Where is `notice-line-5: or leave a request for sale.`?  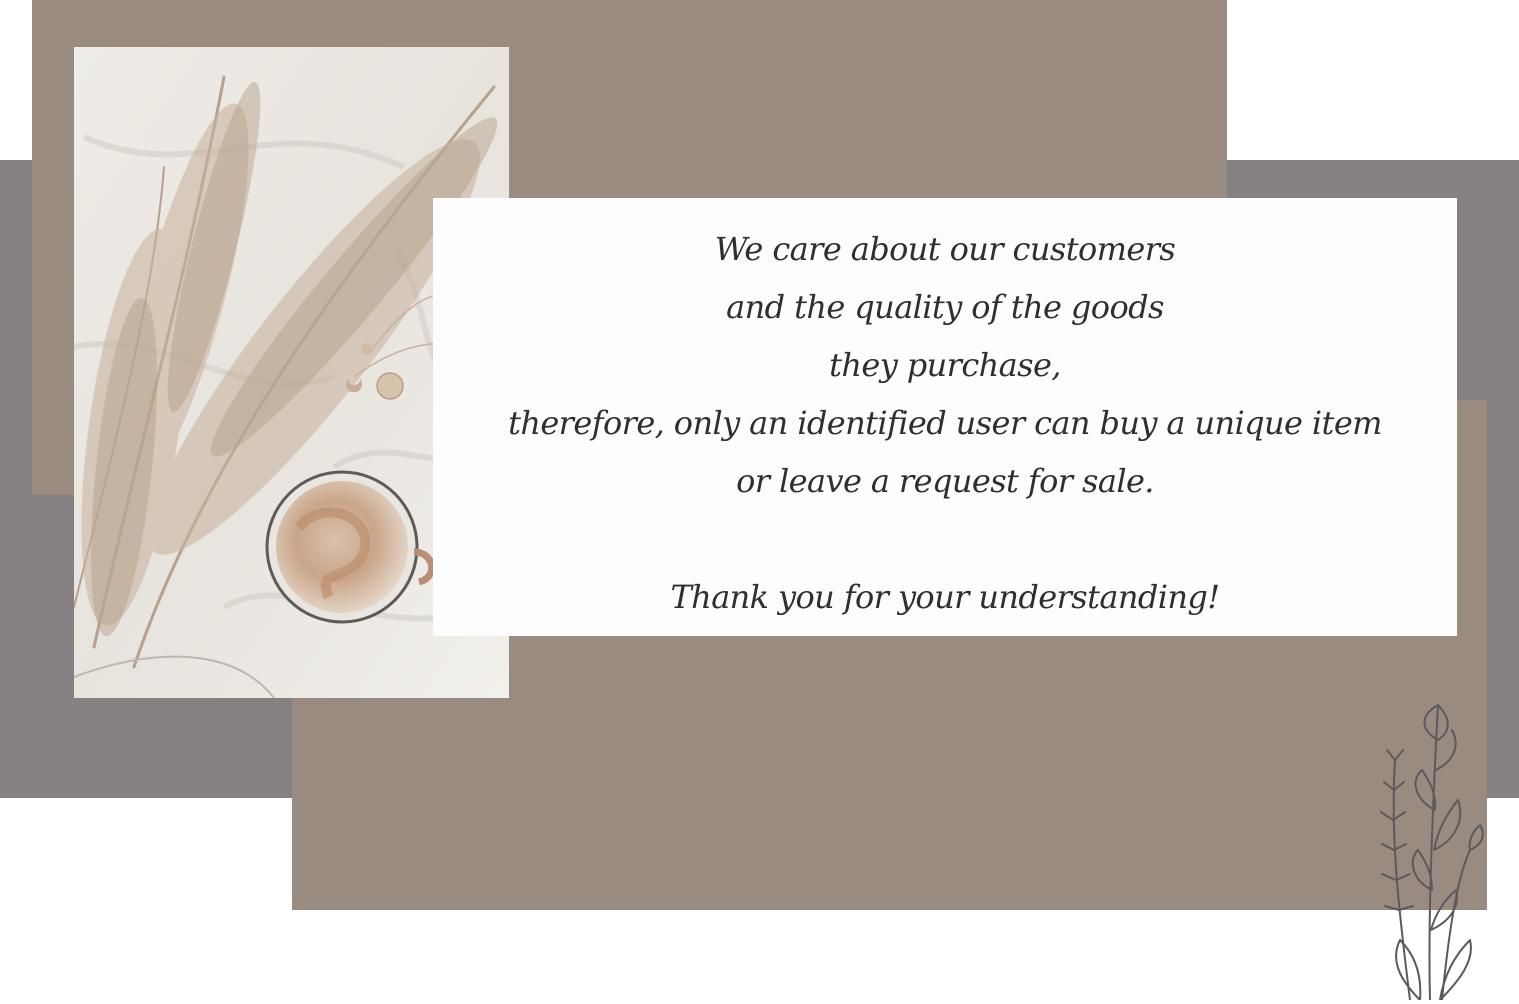
notice-line-5: or leave a request for sale. is located at coordinates (945, 481).